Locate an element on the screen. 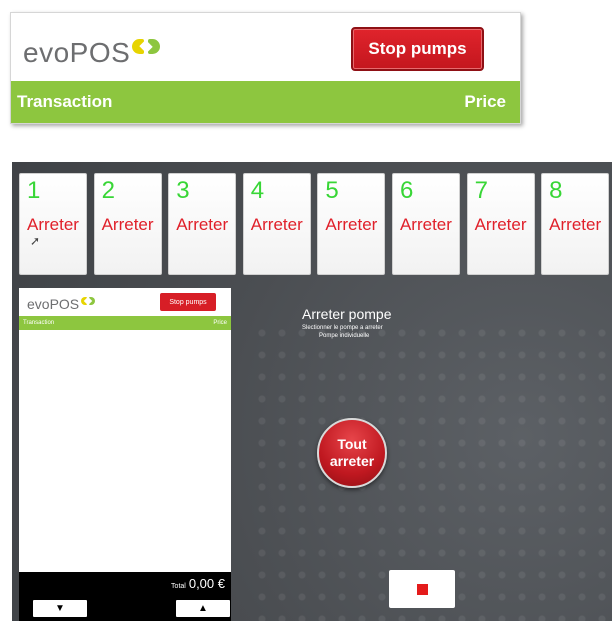  pump-button-8: 8 Arreter is located at coordinates (575, 224).